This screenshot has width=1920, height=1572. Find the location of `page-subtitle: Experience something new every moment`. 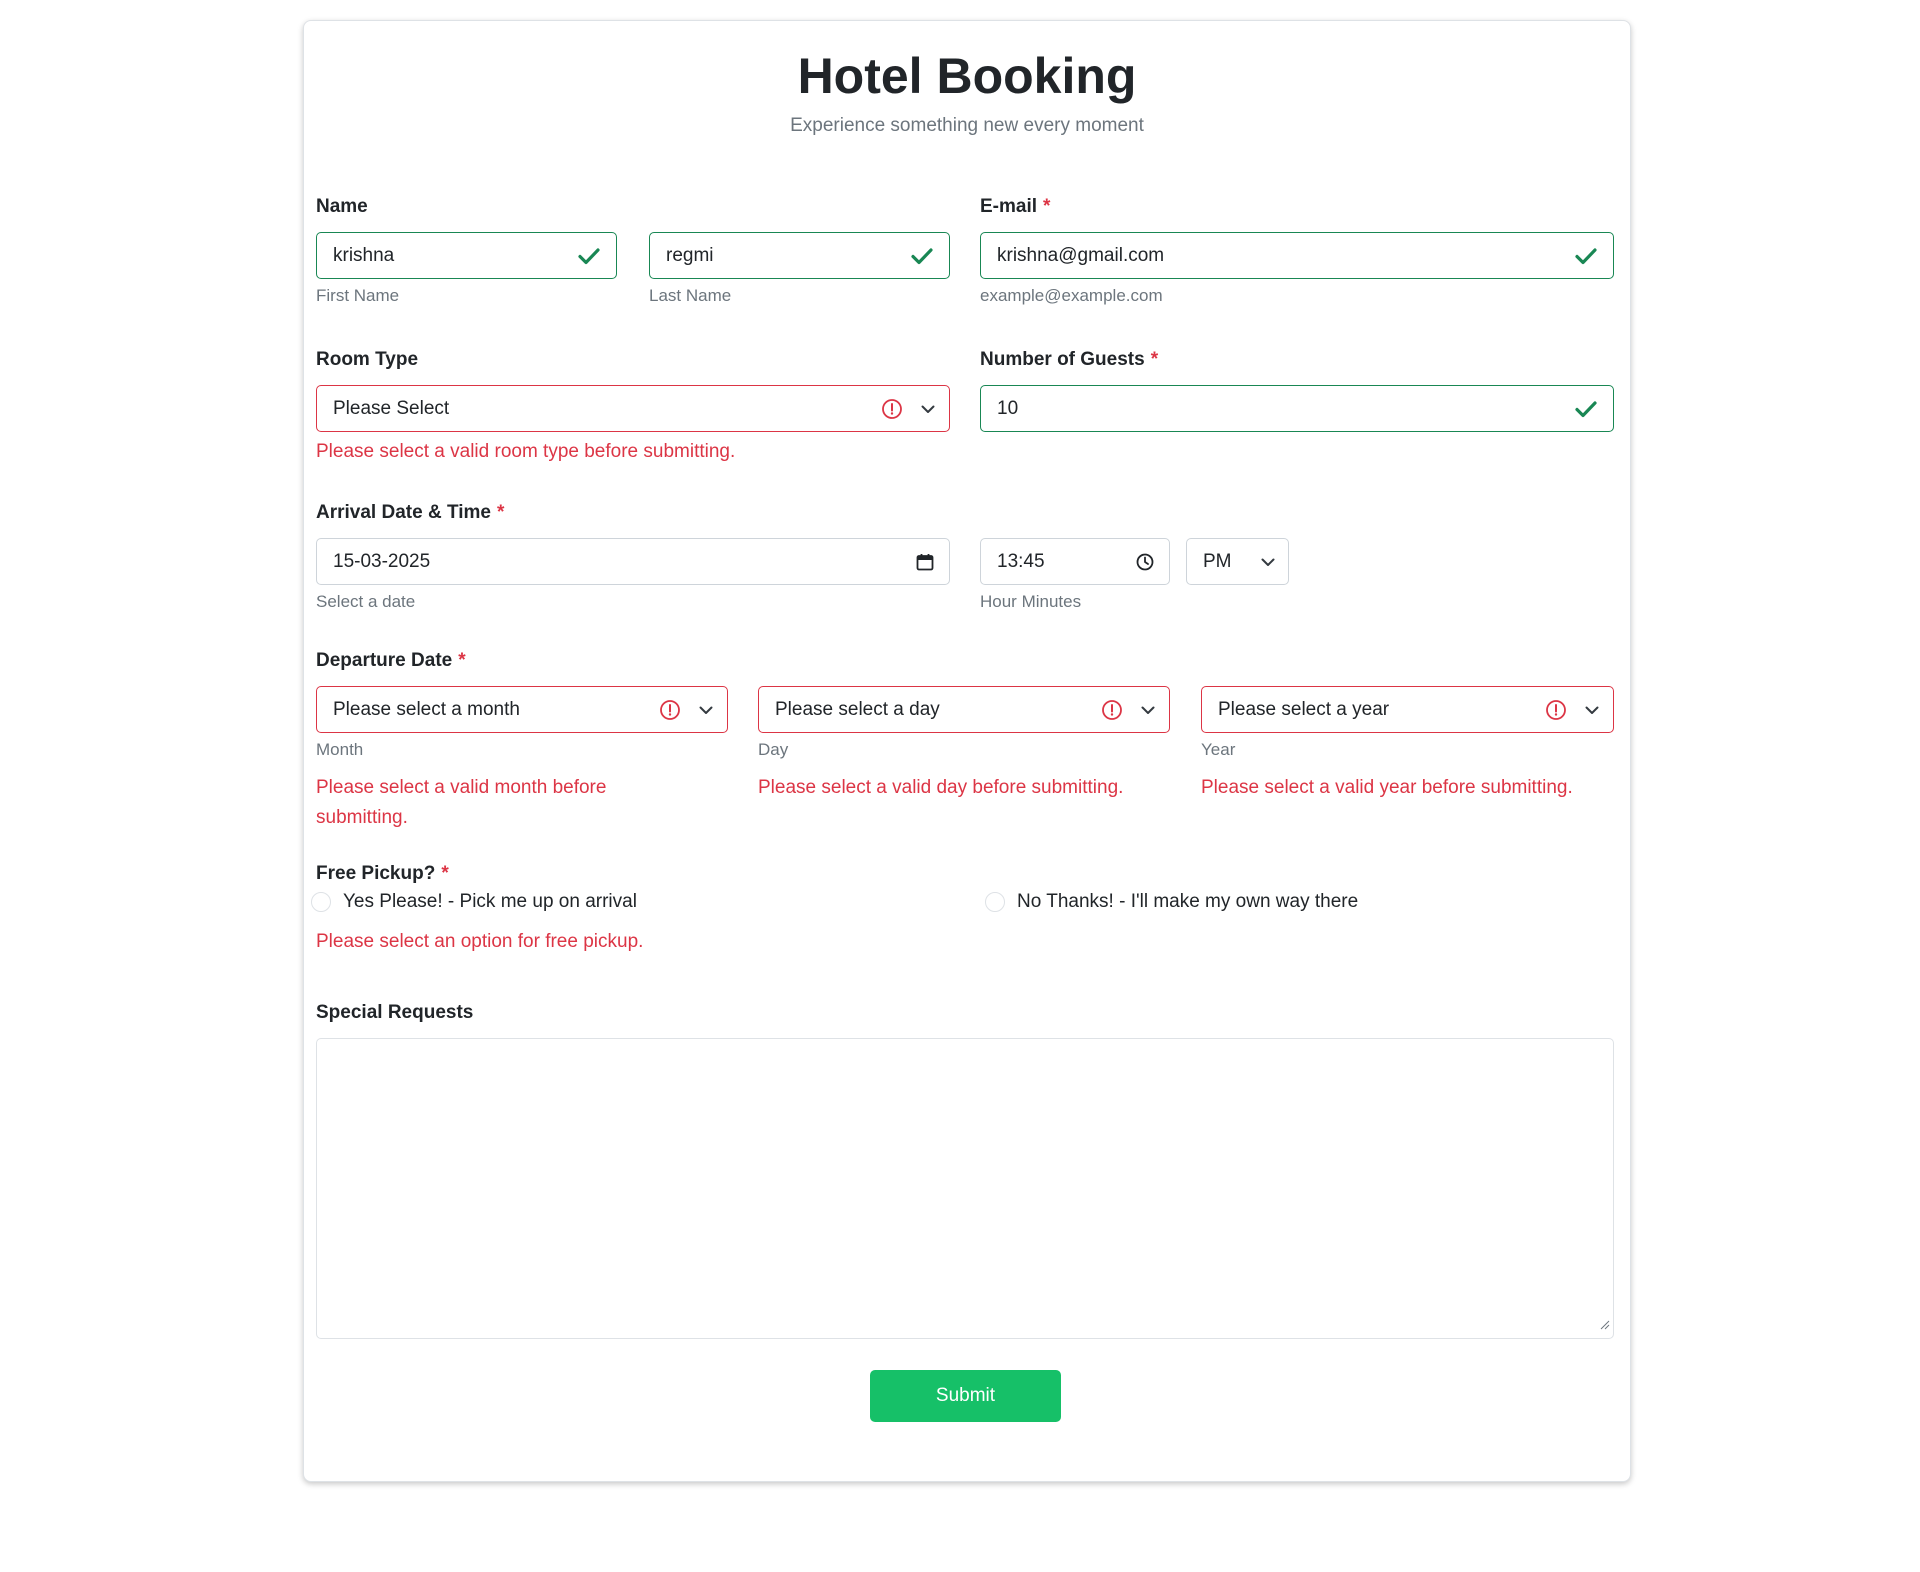

page-subtitle: Experience something new every moment is located at coordinates (967, 125).